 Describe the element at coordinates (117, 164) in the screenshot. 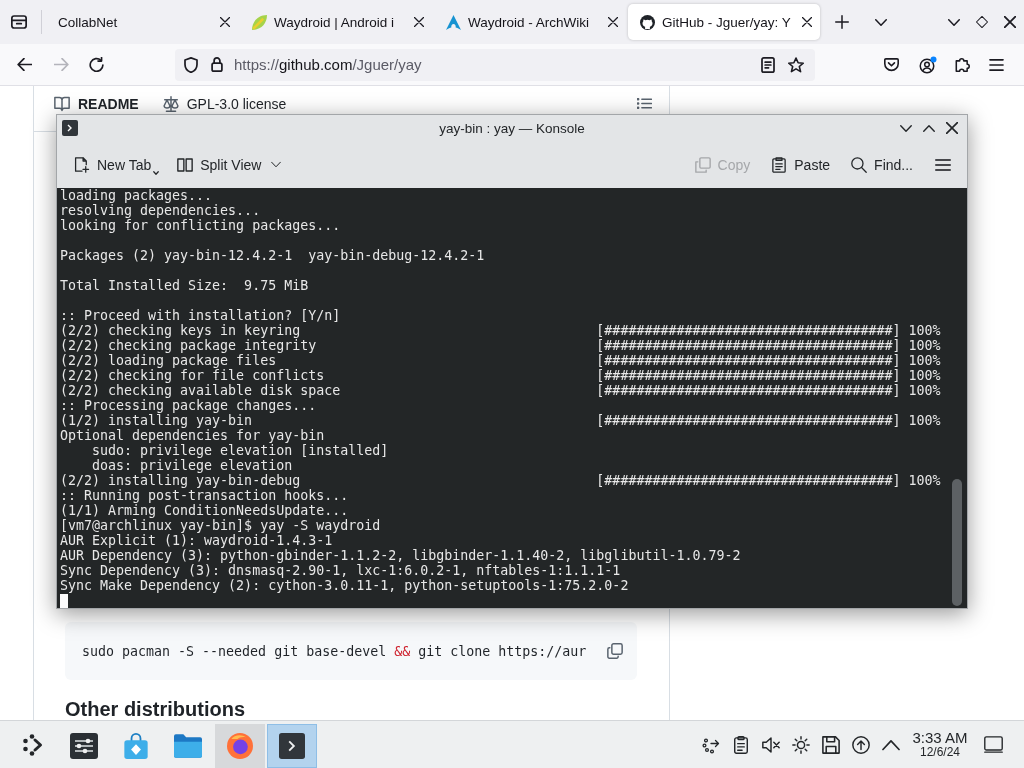

I see `new-tab-button: New Tab` at that location.